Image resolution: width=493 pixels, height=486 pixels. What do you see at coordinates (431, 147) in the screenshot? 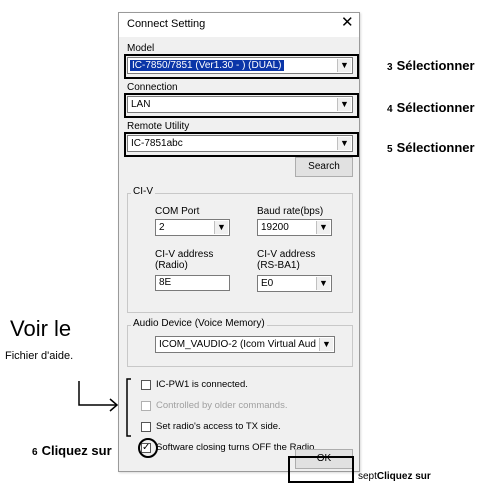
I see `step5-annotation: 5 Sélectionner` at bounding box center [431, 147].